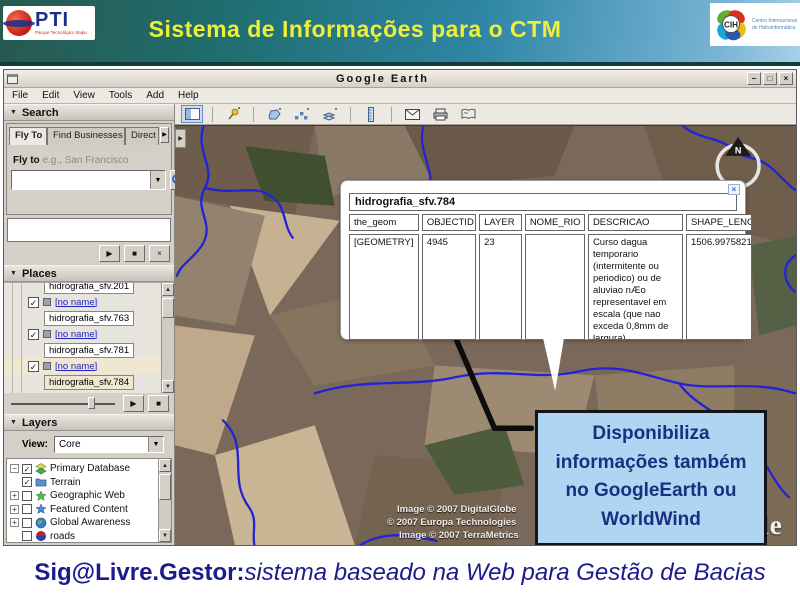 This screenshot has height=600, width=800. I want to click on layer-terrain: ✓ Terrain, so click(89, 483).